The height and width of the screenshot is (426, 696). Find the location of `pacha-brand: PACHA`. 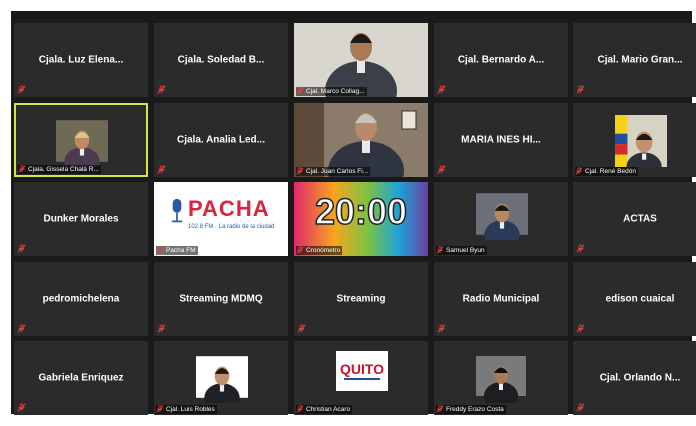

pacha-brand: PACHA is located at coordinates (229, 208).